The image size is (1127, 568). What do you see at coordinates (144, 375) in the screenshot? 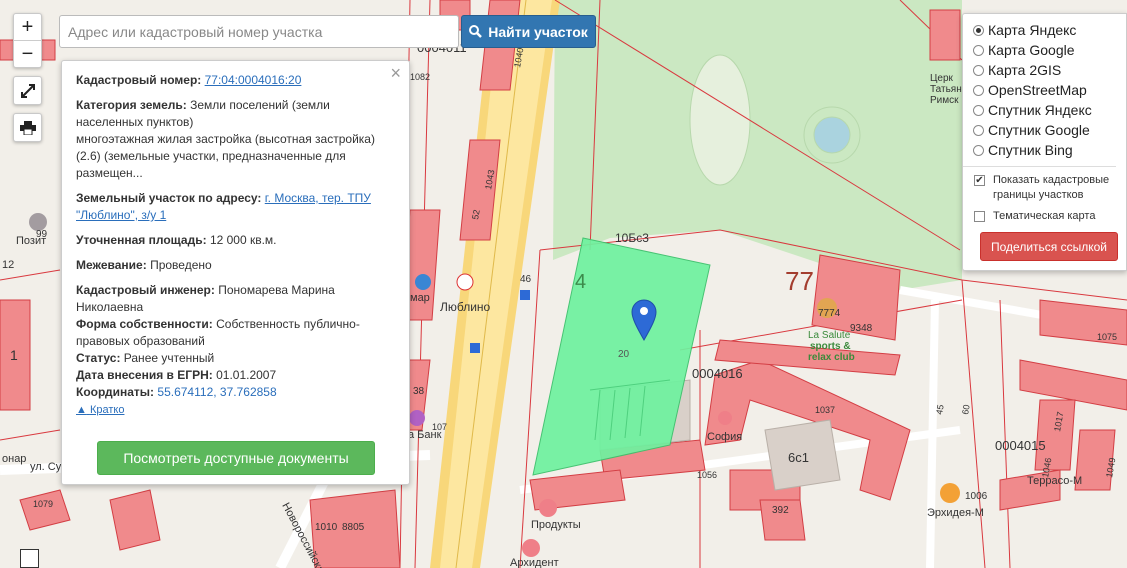
I see `date-label: Дата внесения в ЕГРН:` at bounding box center [144, 375].